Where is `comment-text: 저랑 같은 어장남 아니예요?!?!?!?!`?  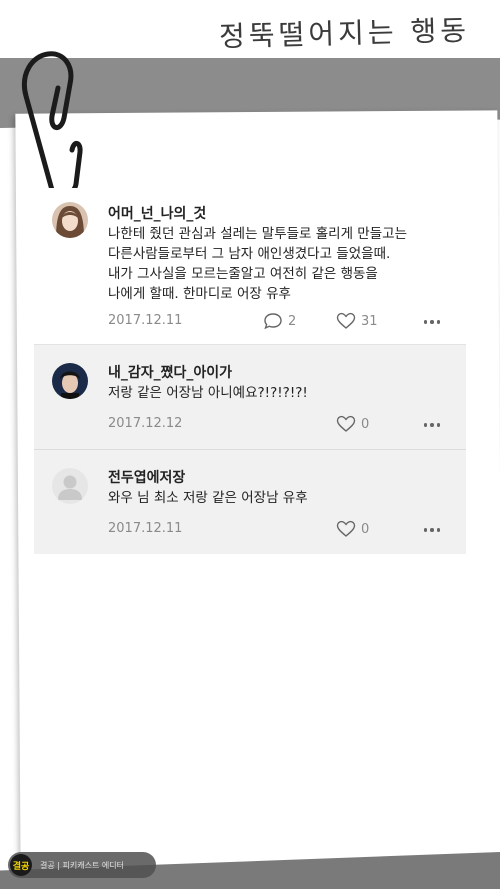
comment-text: 저랑 같은 어장남 아니예요?!?!?!?! is located at coordinates (208, 393).